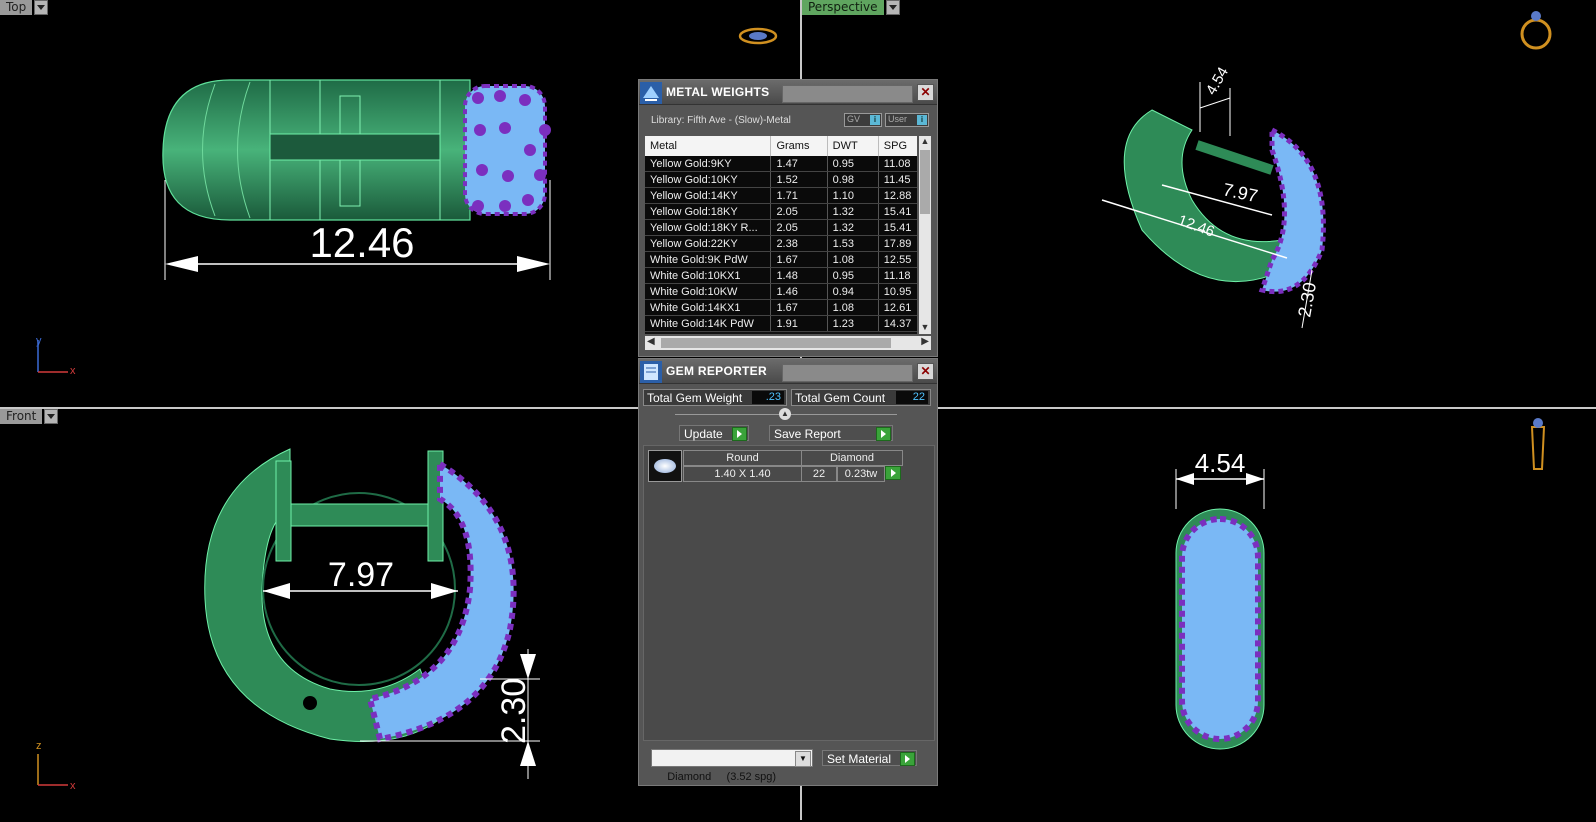 The height and width of the screenshot is (822, 1596). I want to click on table-row: Yellow Gold:9KY 1.47 0.95 11.08, so click(781, 164).